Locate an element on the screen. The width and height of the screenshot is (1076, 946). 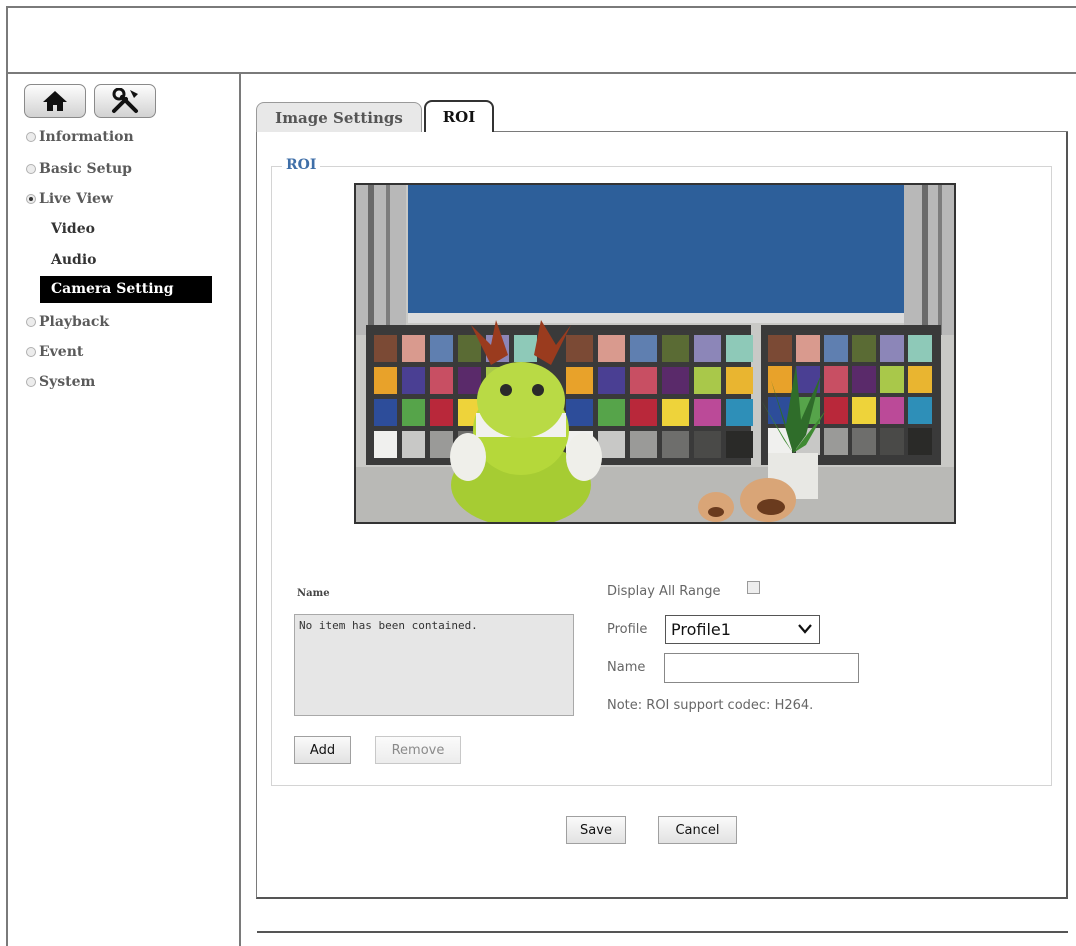
save-button: Save is located at coordinates (596, 830).